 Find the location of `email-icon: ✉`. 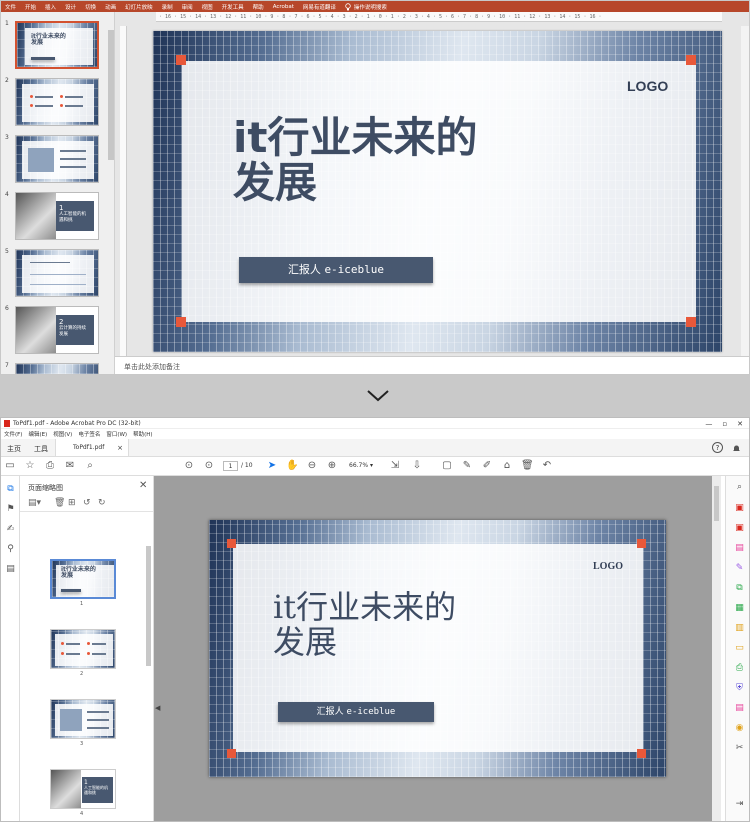

email-icon: ✉ is located at coordinates (70, 466).